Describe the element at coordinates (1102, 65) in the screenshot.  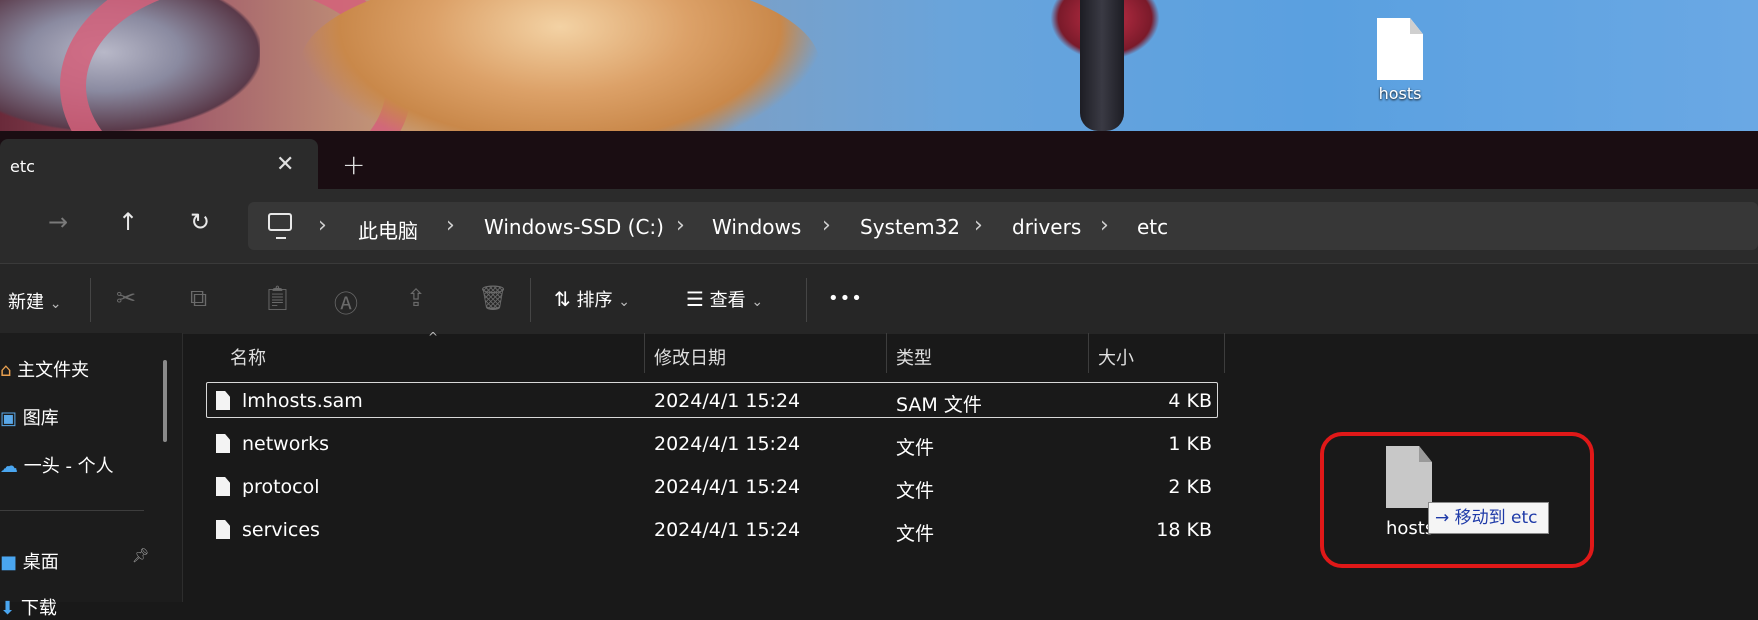
I see `wallpaper-shape` at that location.